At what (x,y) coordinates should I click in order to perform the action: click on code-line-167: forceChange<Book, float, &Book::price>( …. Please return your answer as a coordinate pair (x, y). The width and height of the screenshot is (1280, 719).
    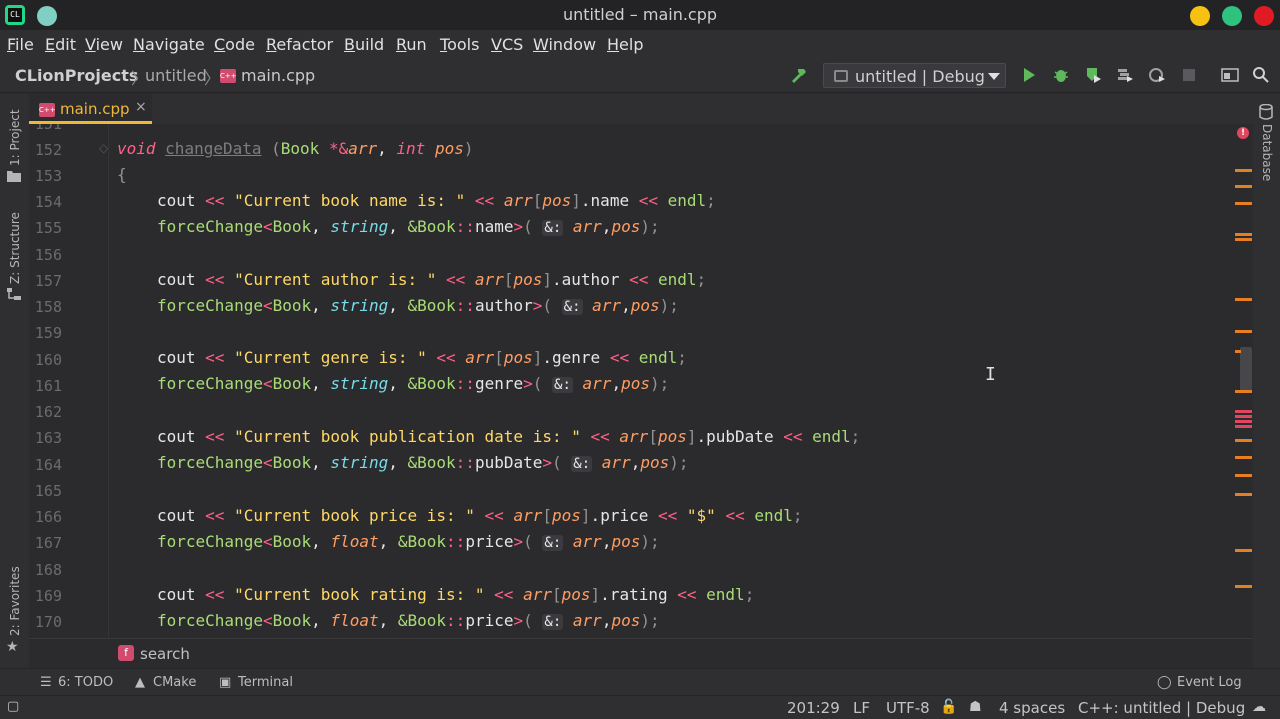
    Looking at the image, I should click on (408, 541).